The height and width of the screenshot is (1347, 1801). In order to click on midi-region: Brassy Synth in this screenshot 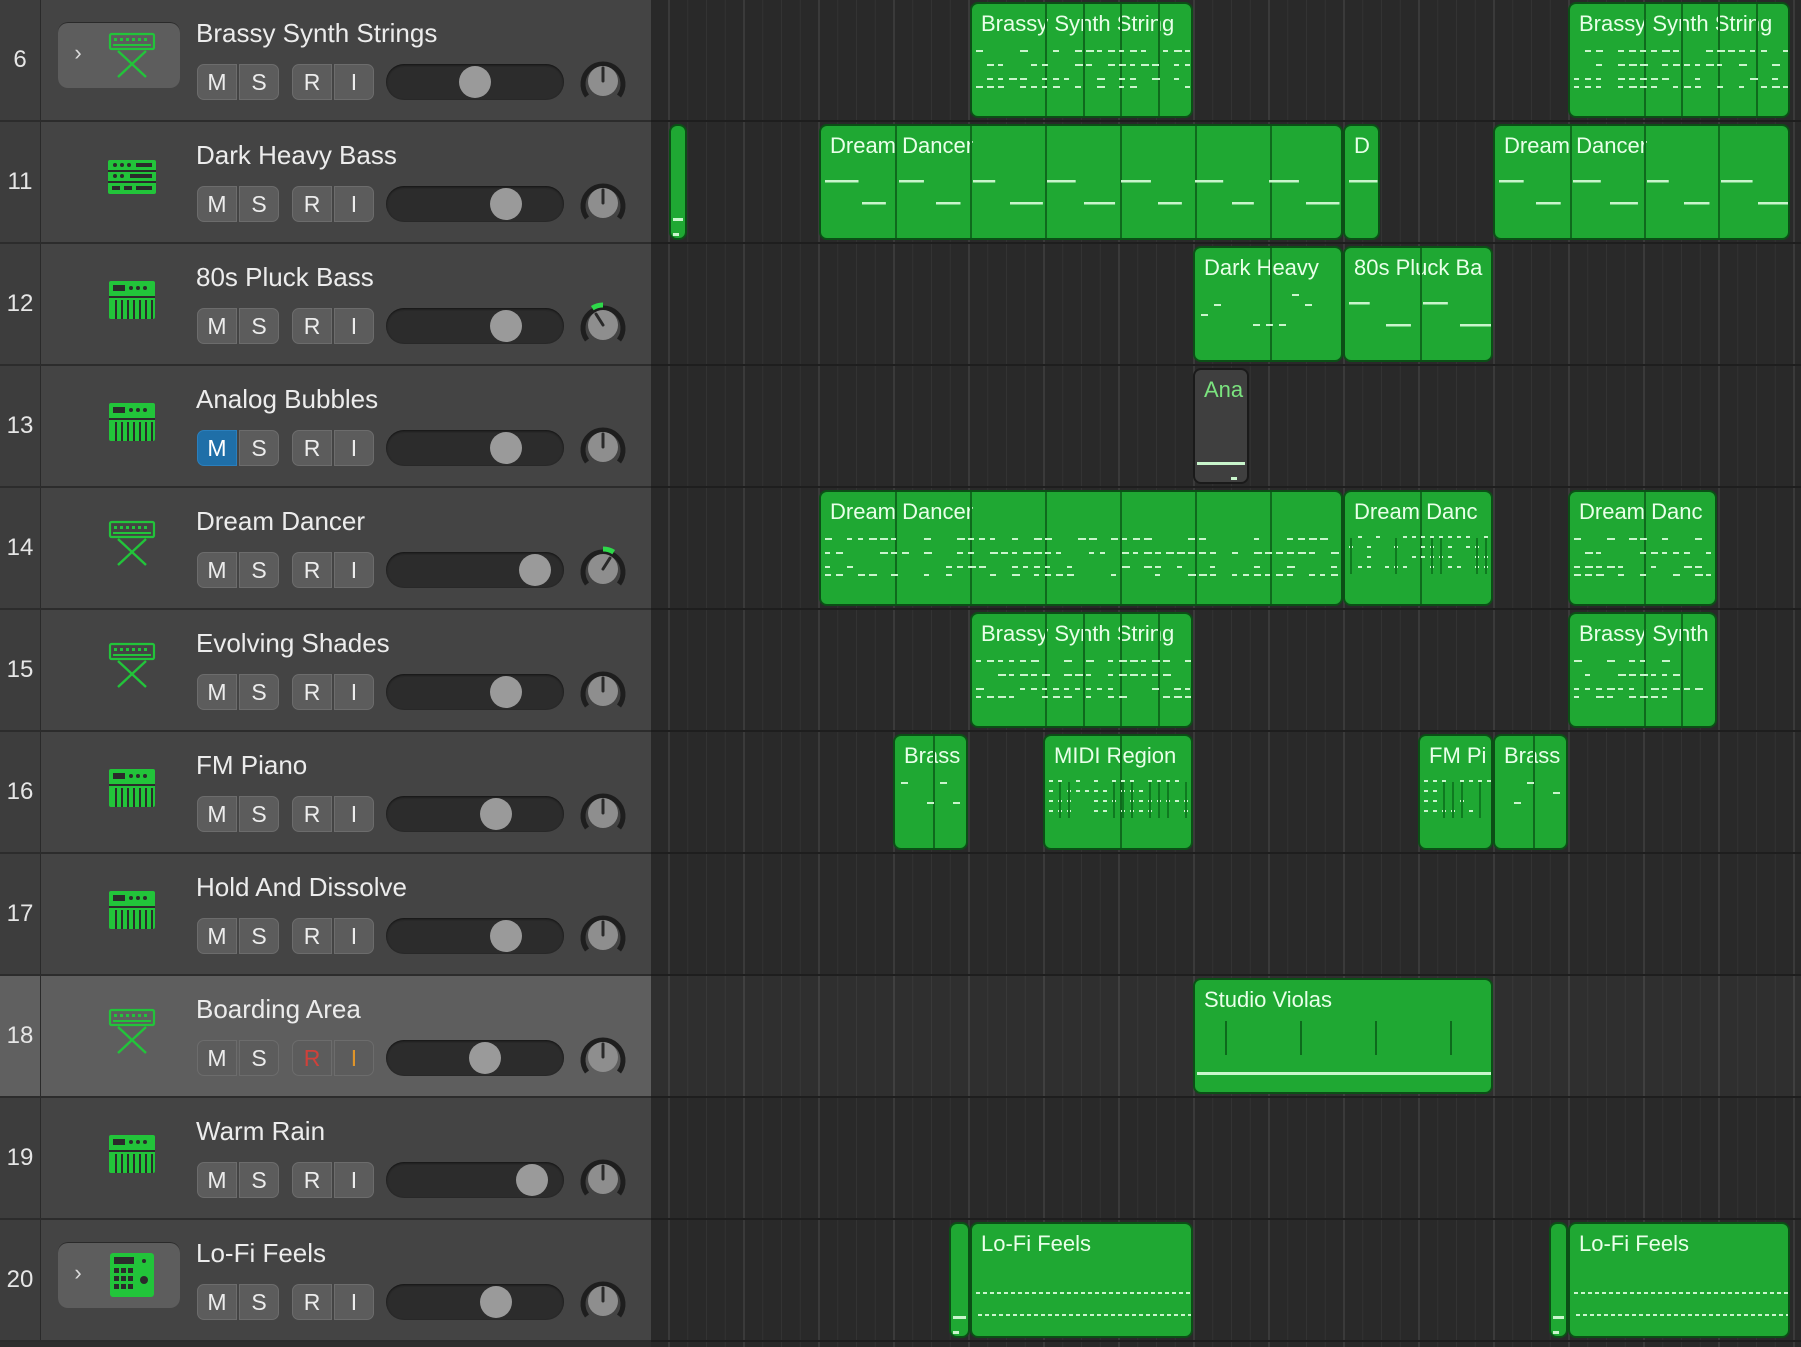, I will do `click(1642, 670)`.